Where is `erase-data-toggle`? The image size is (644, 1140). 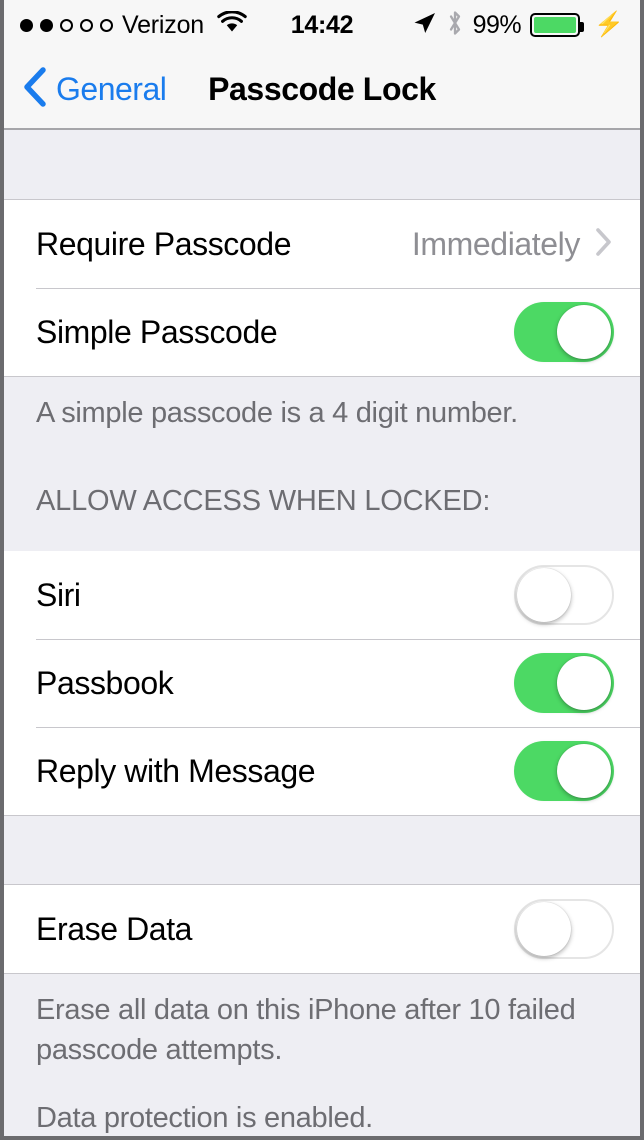 erase-data-toggle is located at coordinates (564, 929).